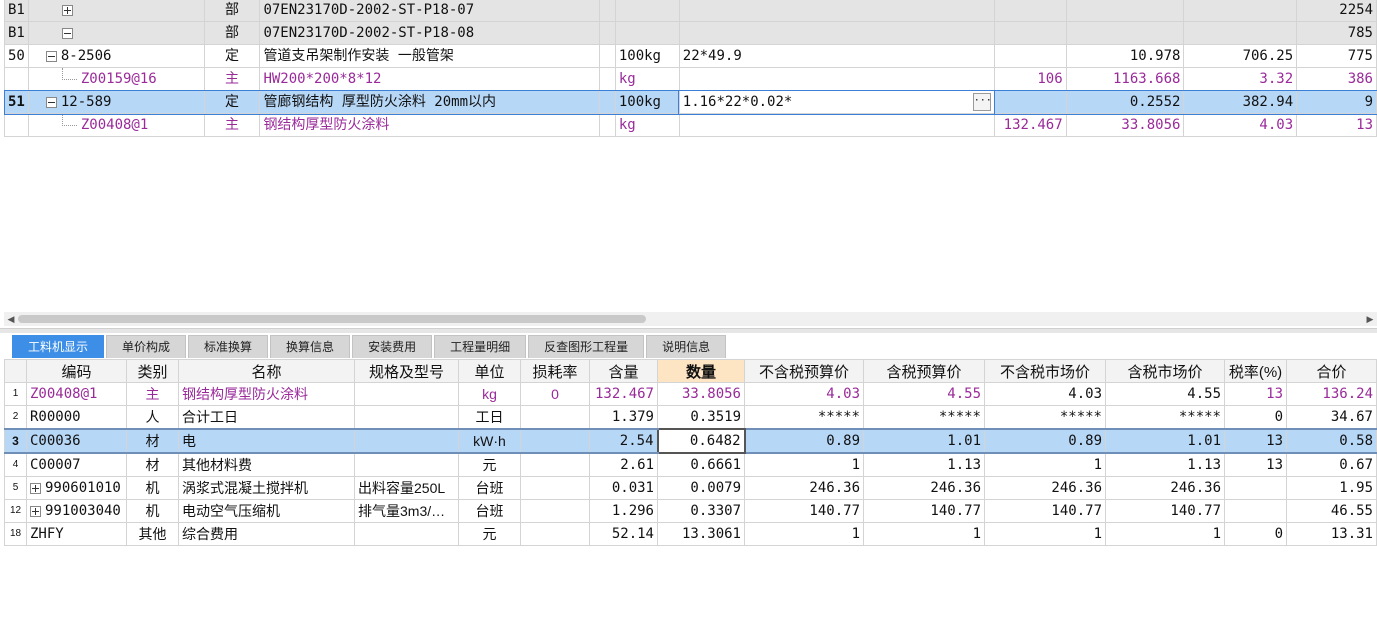 The height and width of the screenshot is (640, 1377). I want to click on tab-1: 工料机显示, so click(58, 346).